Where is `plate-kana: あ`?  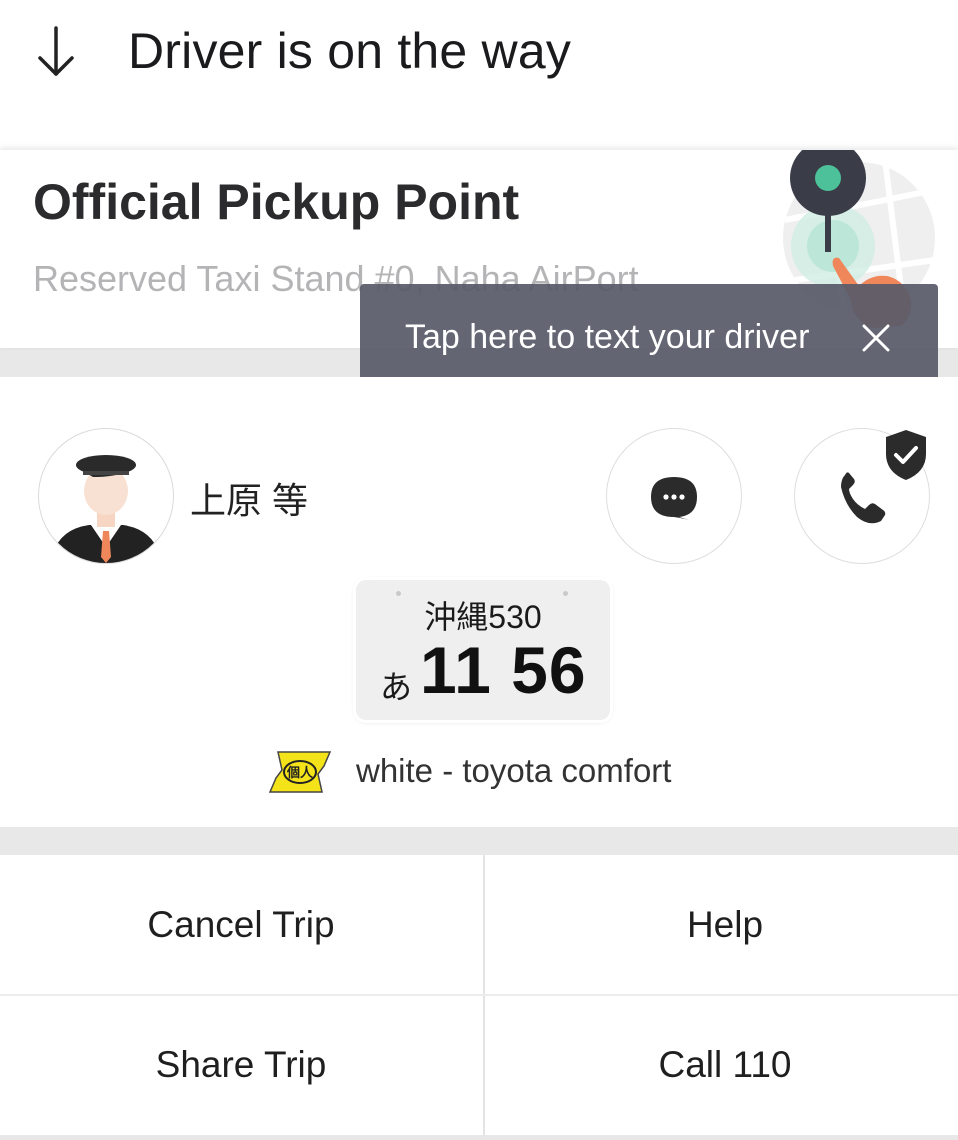
plate-kana: あ is located at coordinates (396, 687).